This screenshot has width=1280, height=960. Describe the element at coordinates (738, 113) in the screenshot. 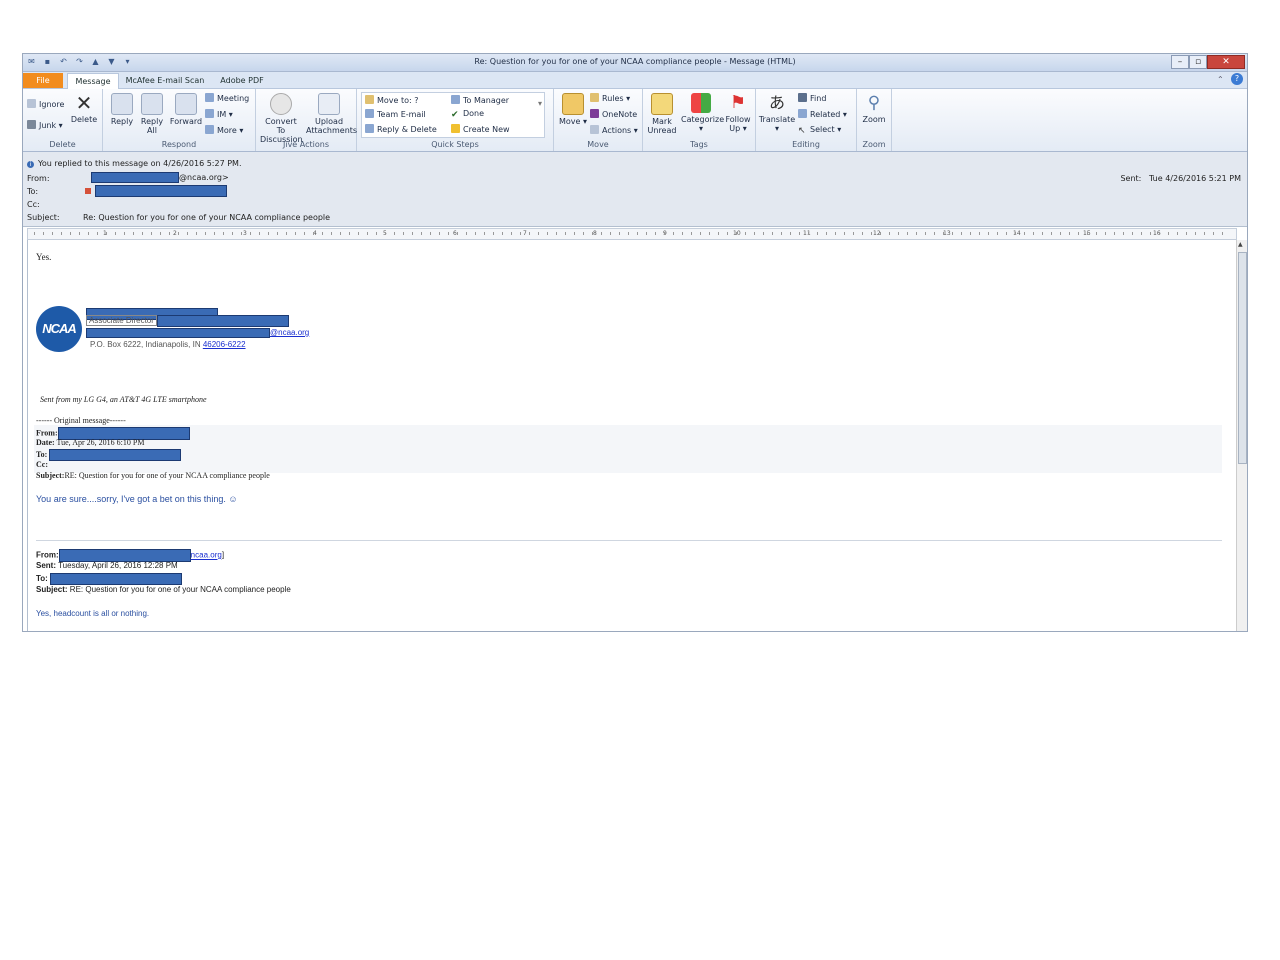

I see `follow-up-button: ⚑ Follow Up ▾` at that location.